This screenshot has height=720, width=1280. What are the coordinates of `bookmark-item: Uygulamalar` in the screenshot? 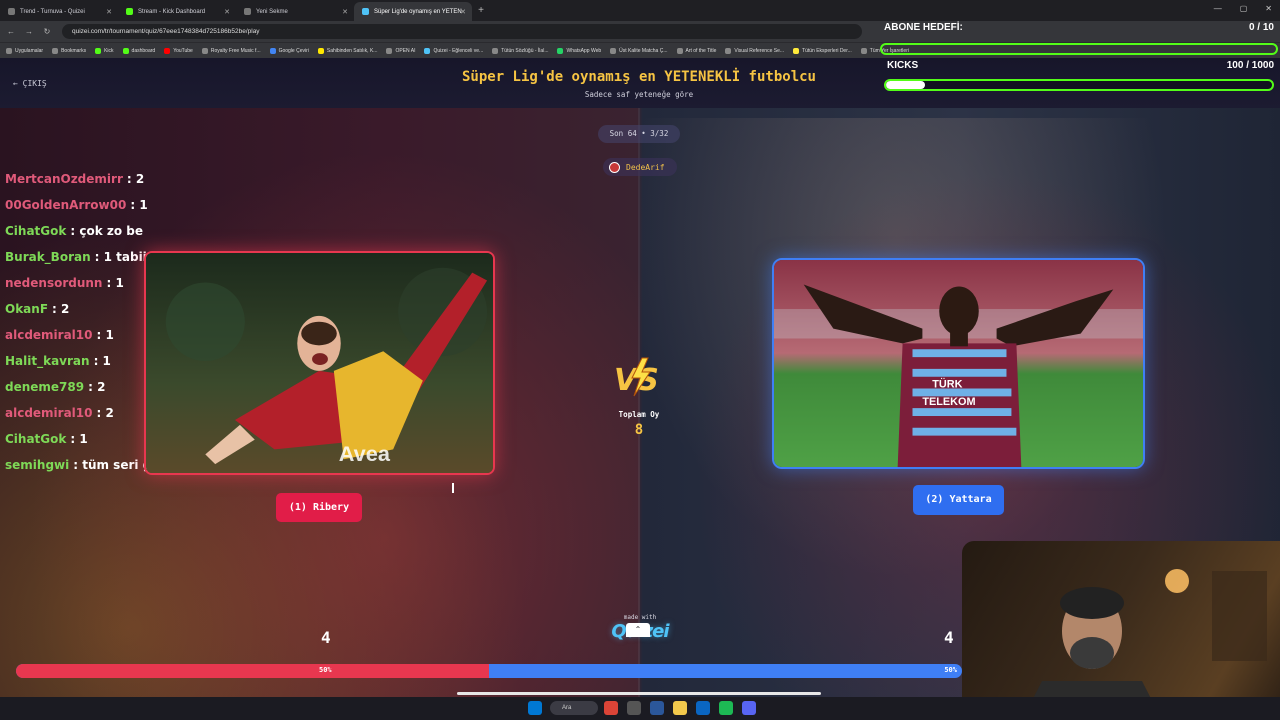 It's located at (24, 50).